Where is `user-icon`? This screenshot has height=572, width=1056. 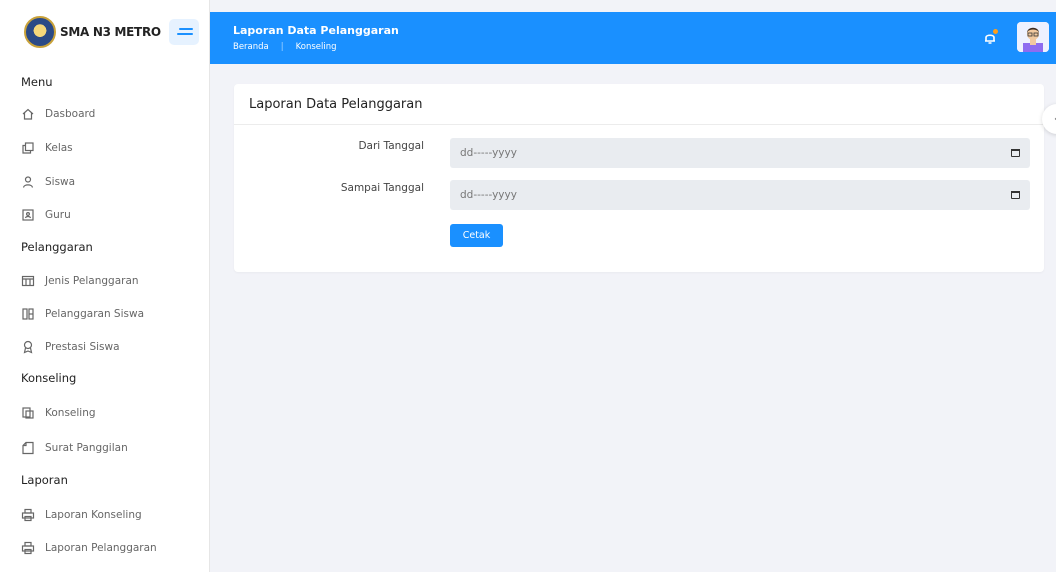
user-icon is located at coordinates (28, 182).